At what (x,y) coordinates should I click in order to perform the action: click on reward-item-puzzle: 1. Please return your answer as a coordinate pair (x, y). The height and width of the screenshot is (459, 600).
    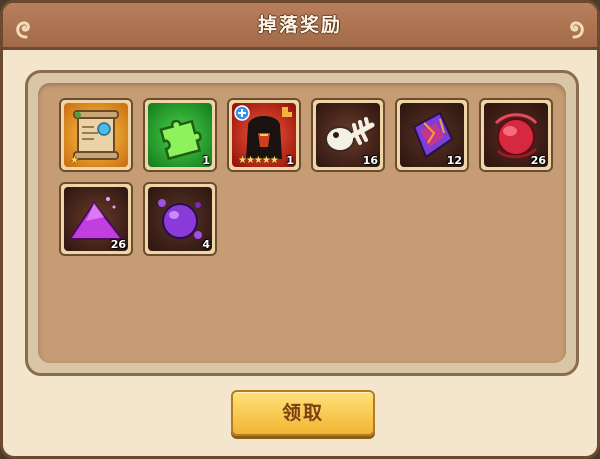
    Looking at the image, I should click on (180, 135).